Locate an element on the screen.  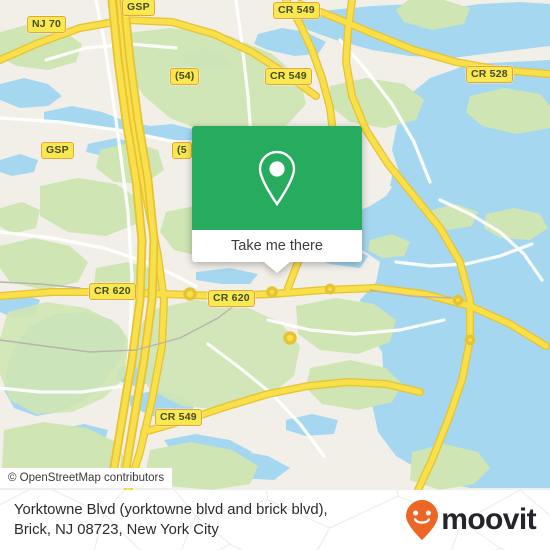
location-callout-card: Take me there is located at coordinates (277, 199).